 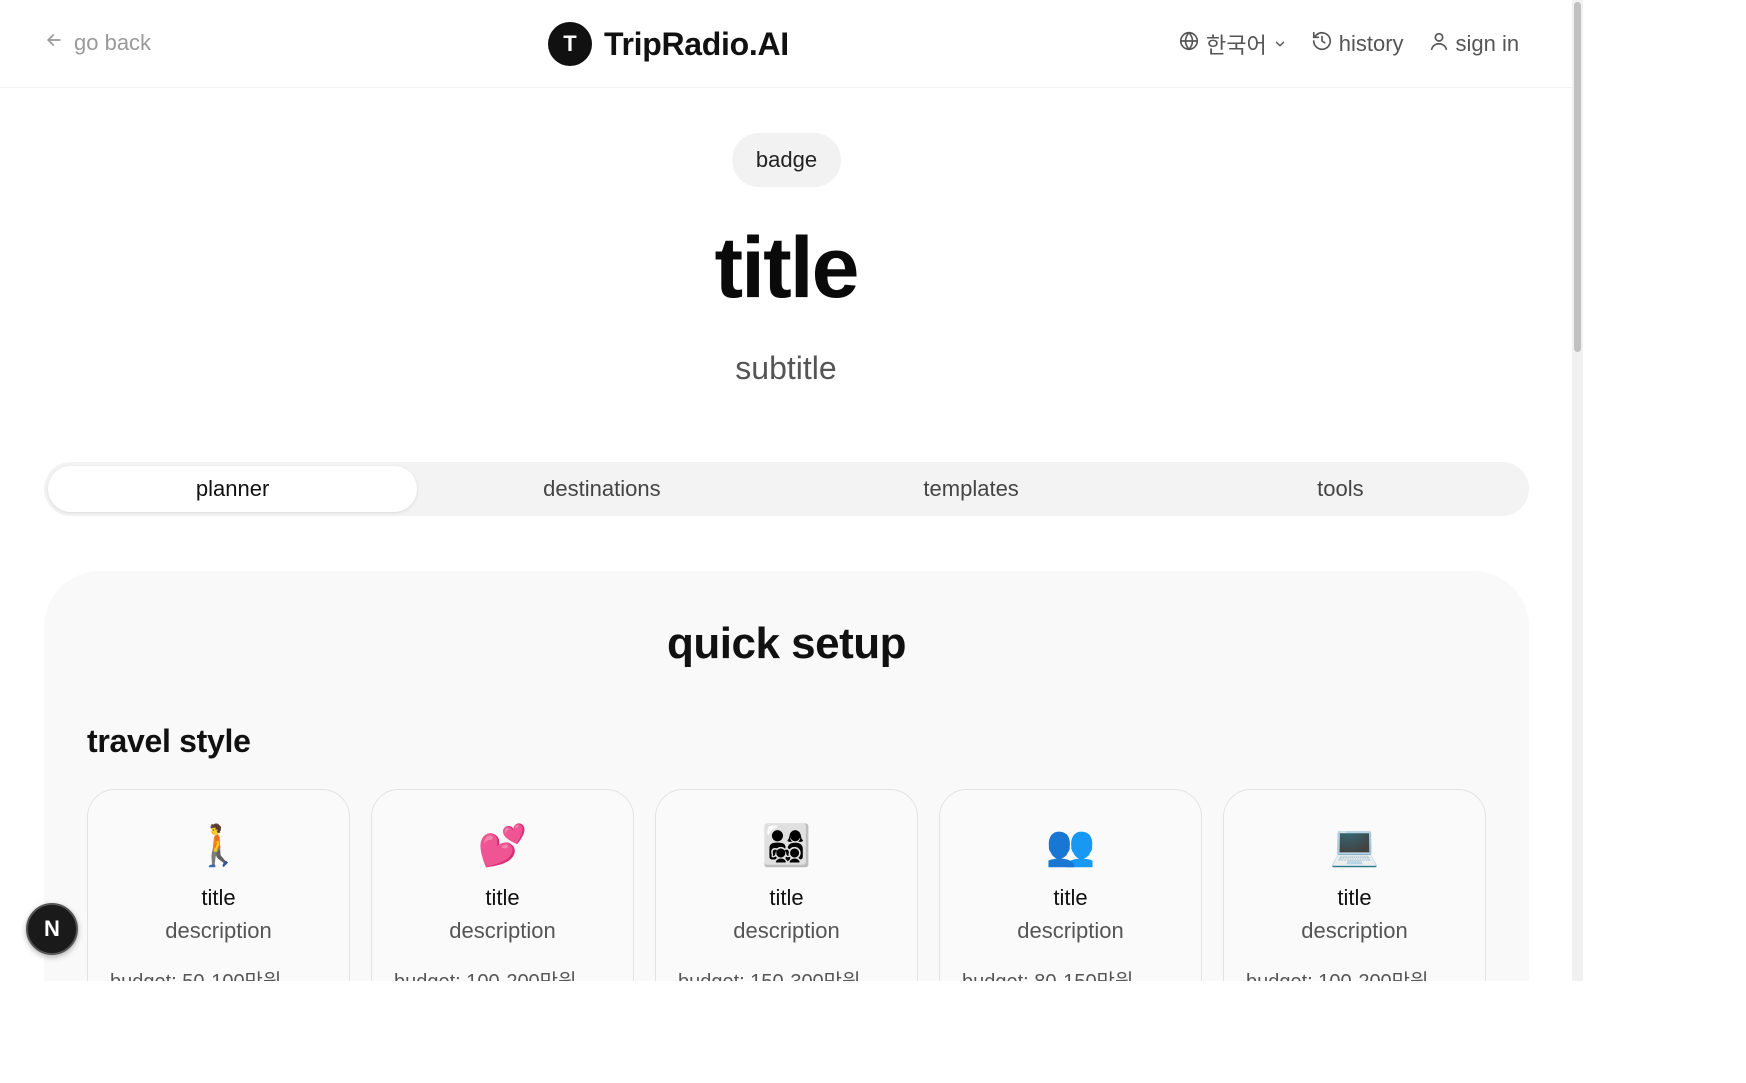 I want to click on sign-in-link: sign in, so click(x=1474, y=44).